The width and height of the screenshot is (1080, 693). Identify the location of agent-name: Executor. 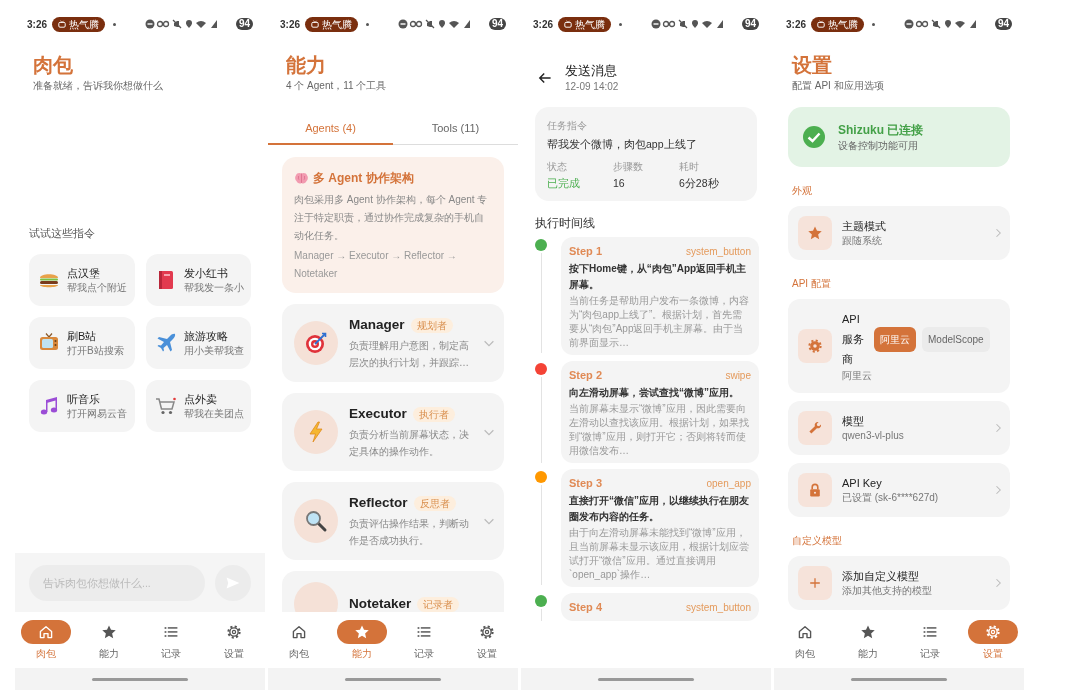
(378, 414).